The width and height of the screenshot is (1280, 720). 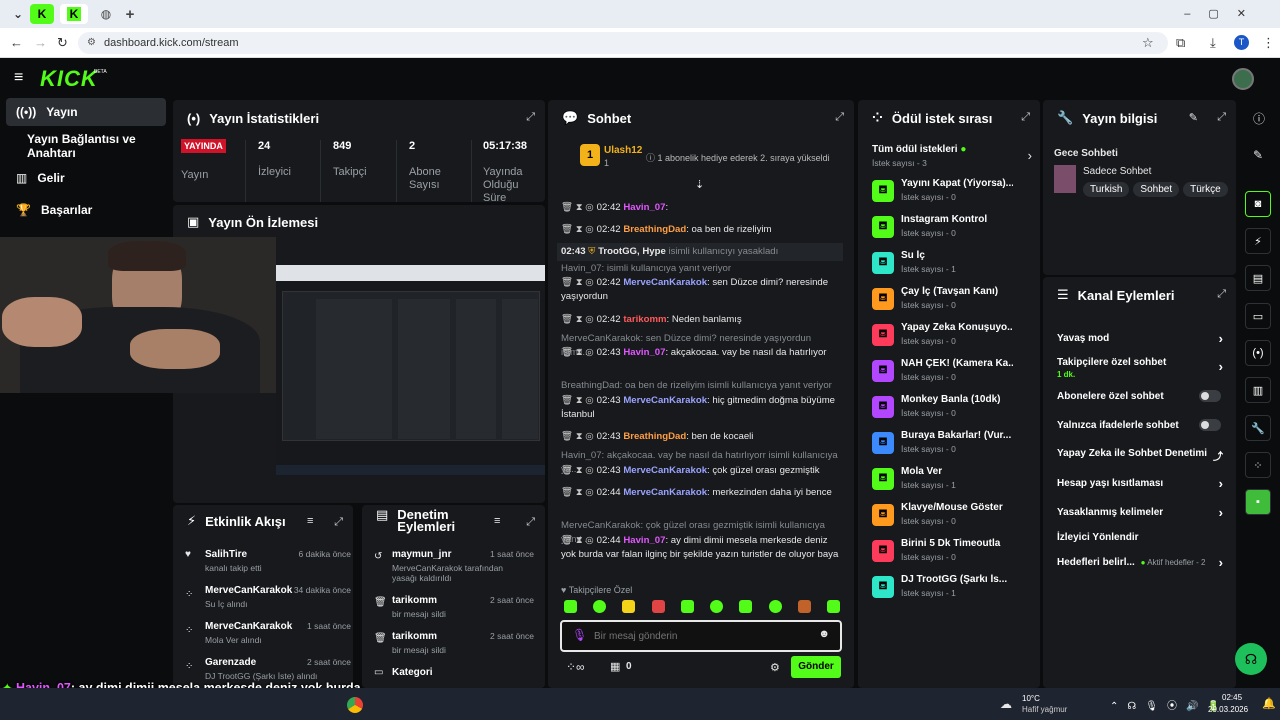 What do you see at coordinates (1258, 241) in the screenshot?
I see `rail-lightning-button: ⚡` at bounding box center [1258, 241].